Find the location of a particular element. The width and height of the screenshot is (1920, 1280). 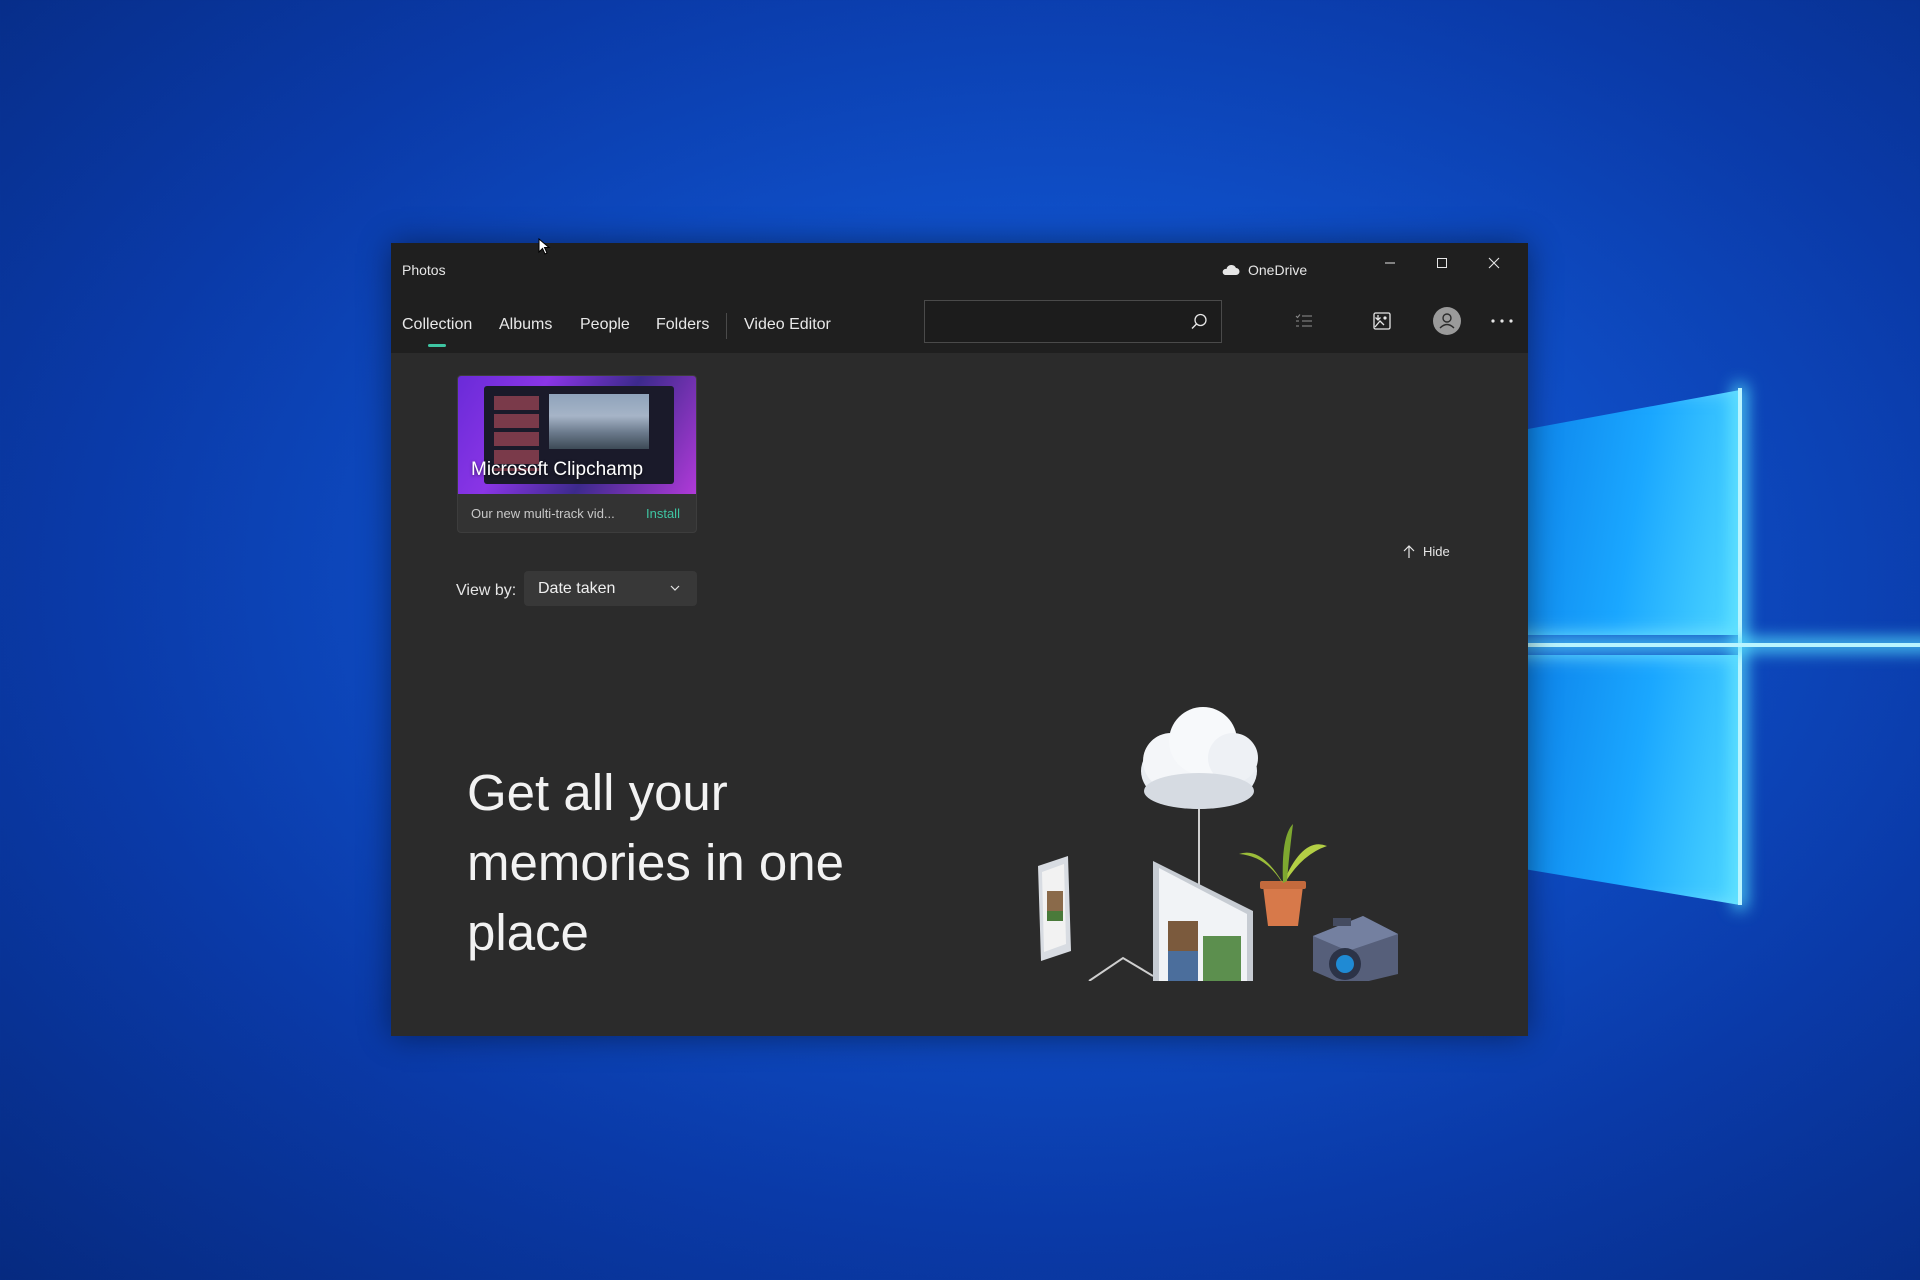

app-title: Photos is located at coordinates (424, 270).